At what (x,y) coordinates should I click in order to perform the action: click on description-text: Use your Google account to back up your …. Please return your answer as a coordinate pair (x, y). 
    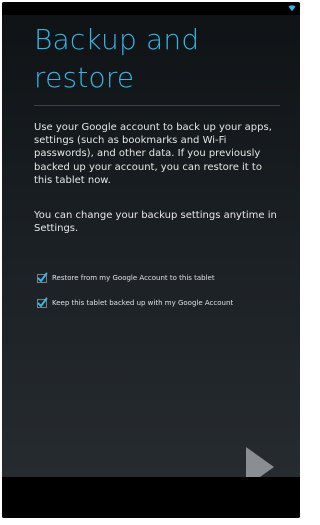
    Looking at the image, I should click on (153, 154).